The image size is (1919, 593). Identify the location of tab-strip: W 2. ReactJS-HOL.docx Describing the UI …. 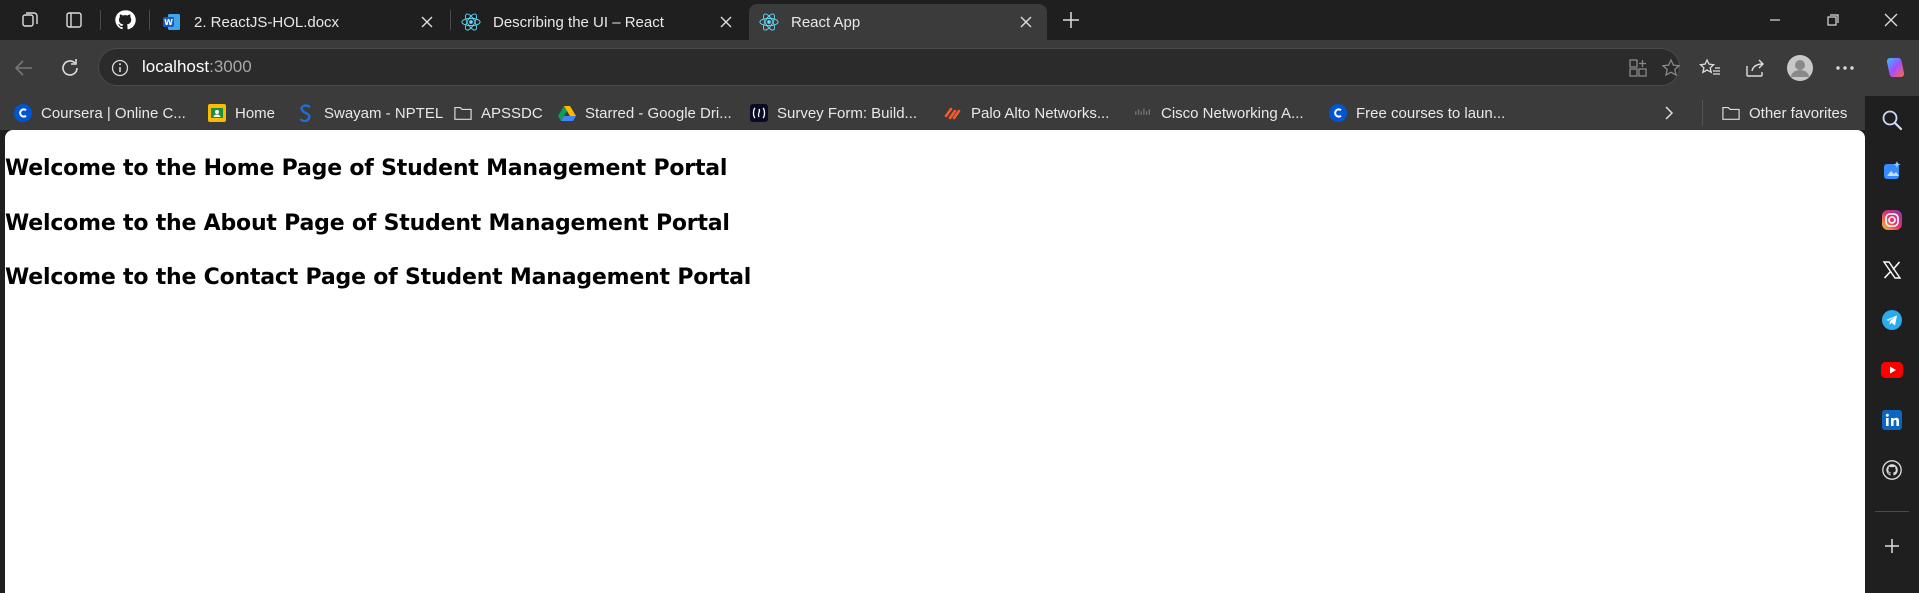
(959, 20).